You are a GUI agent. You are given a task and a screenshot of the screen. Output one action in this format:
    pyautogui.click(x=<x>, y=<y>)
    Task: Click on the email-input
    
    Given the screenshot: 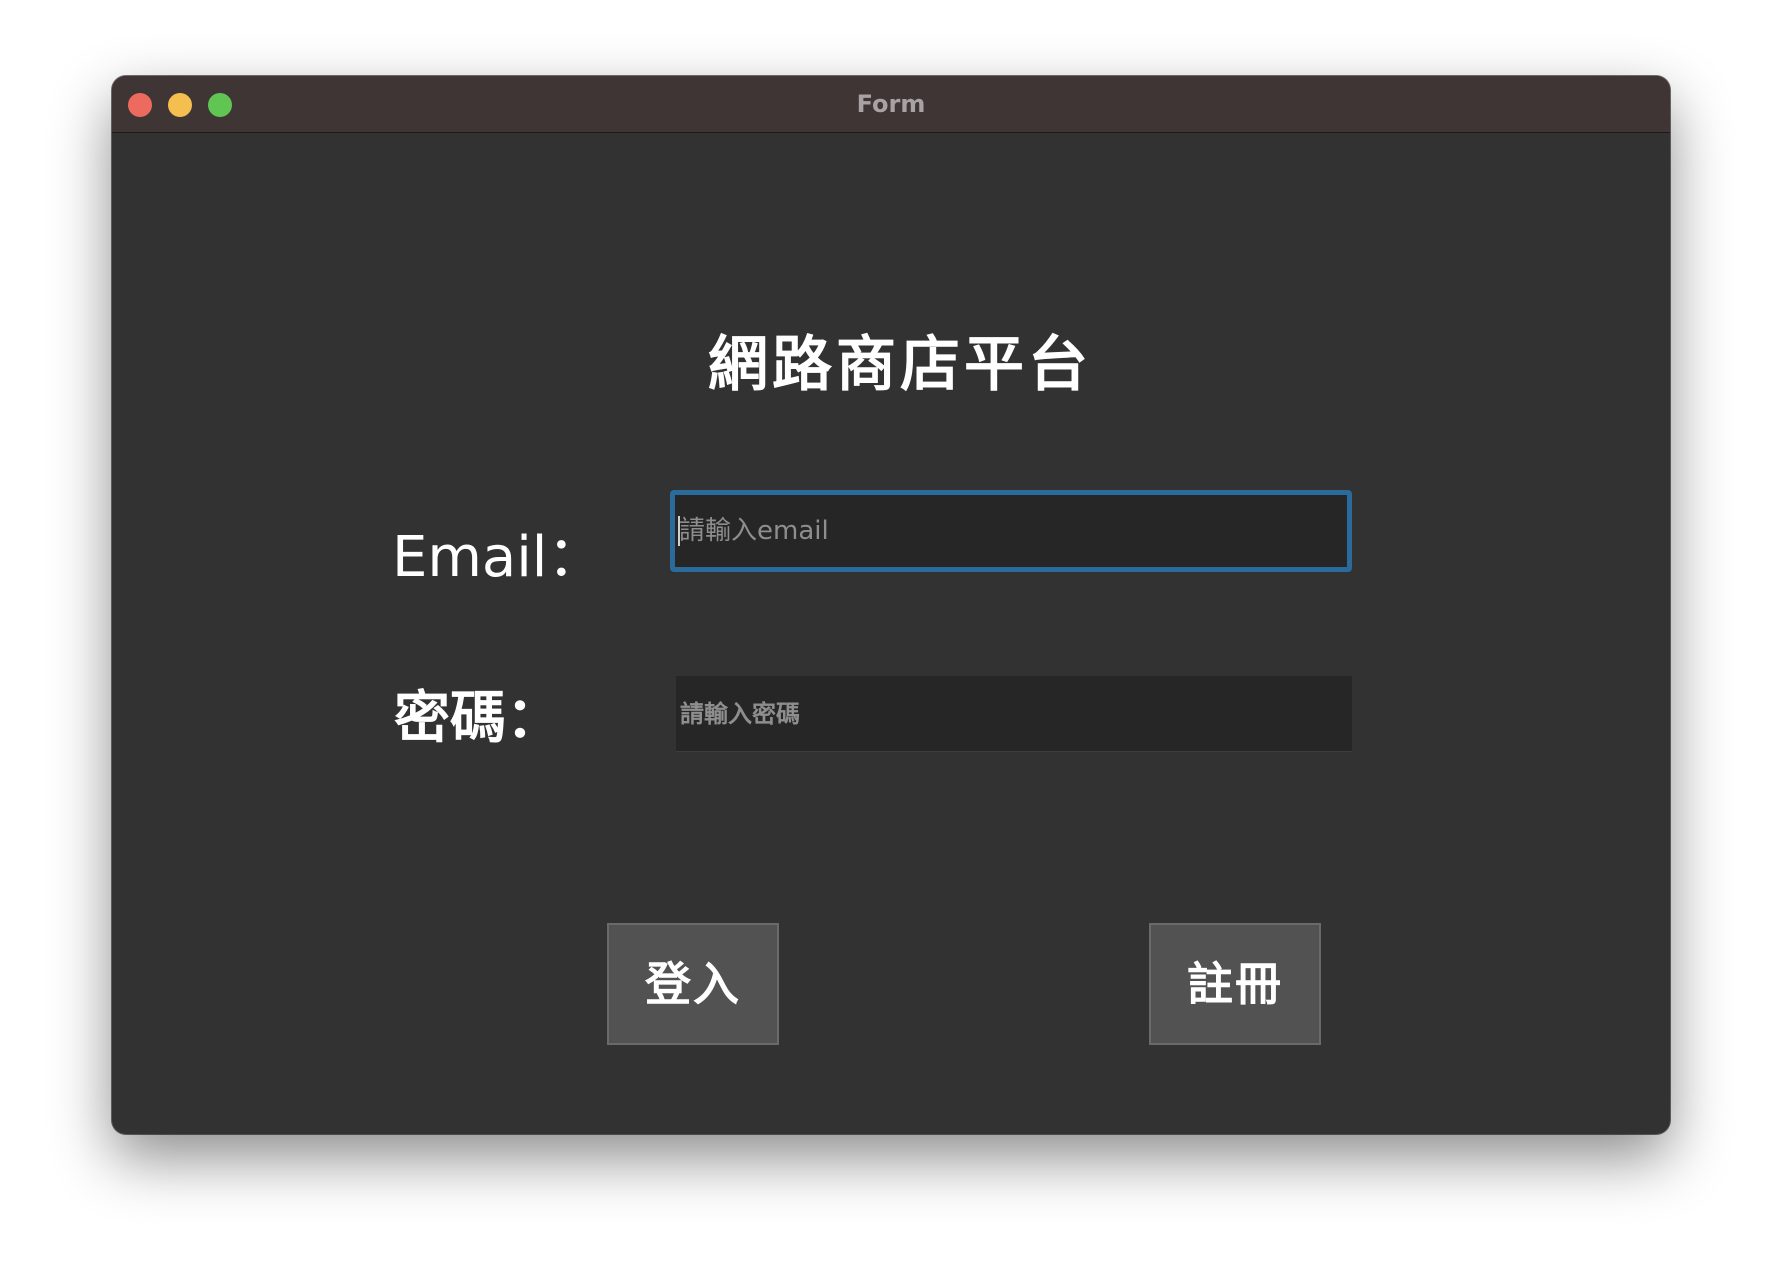 What is the action you would take?
    pyautogui.click(x=1011, y=531)
    